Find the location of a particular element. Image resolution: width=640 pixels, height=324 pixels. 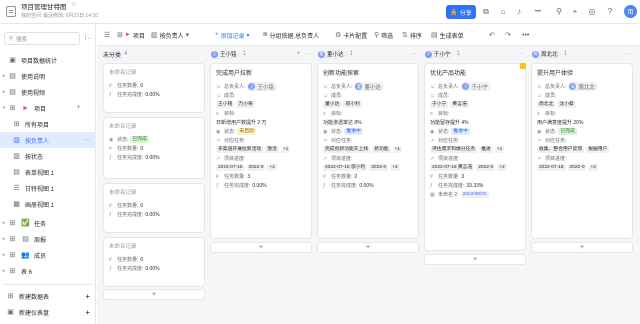

sidebar-item-report: ▸ ⊞ ▤ 周报 is located at coordinates (48, 239).